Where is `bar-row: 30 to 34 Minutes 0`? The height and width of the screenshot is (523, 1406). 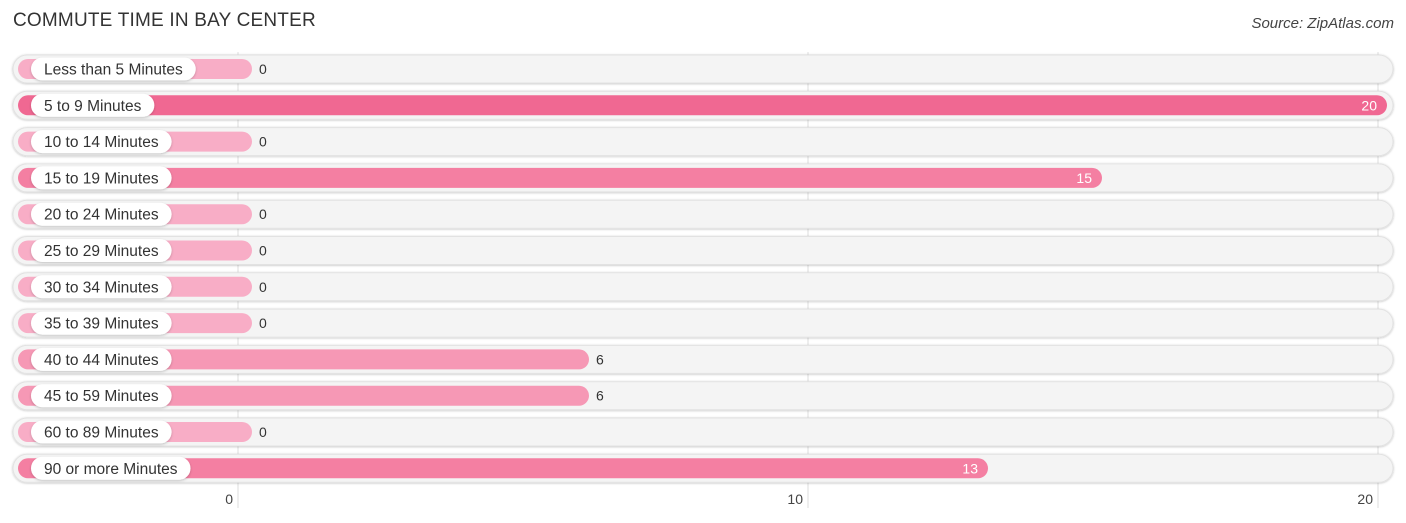 bar-row: 30 to 34 Minutes 0 is located at coordinates (703, 287).